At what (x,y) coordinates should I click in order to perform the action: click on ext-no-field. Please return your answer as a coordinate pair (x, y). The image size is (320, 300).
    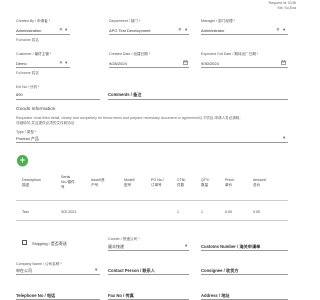
    Looking at the image, I should click on (58, 99).